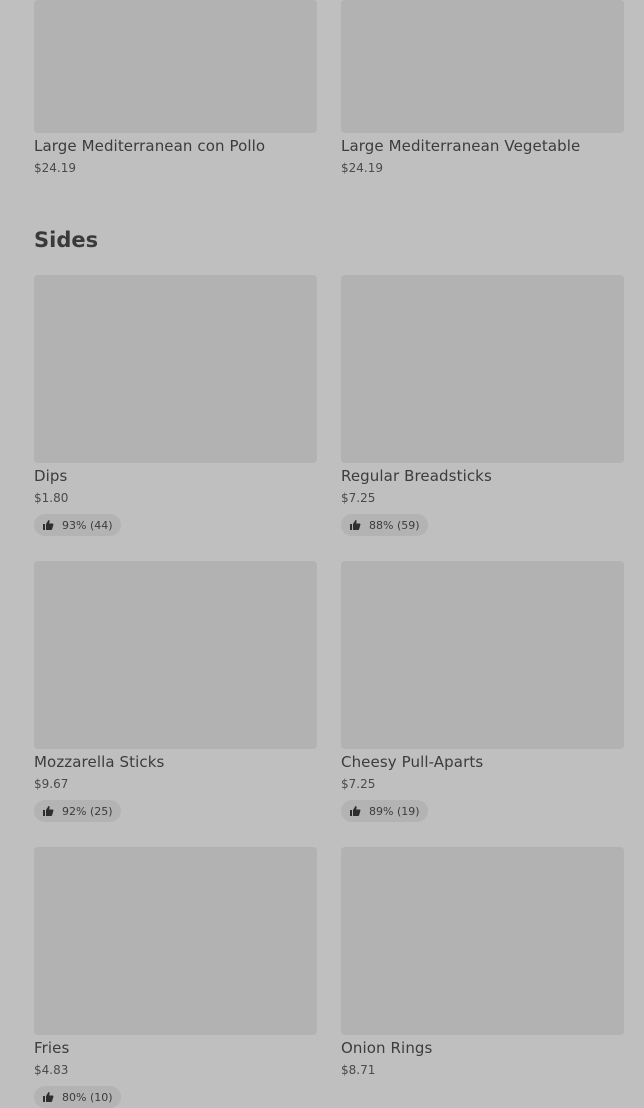 The image size is (644, 1108). What do you see at coordinates (87, 811) in the screenshot?
I see `rating-text: 92% (25)` at bounding box center [87, 811].